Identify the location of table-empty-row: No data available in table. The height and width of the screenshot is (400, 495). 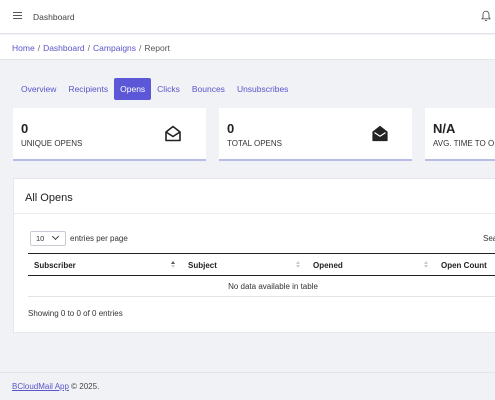
(261, 286).